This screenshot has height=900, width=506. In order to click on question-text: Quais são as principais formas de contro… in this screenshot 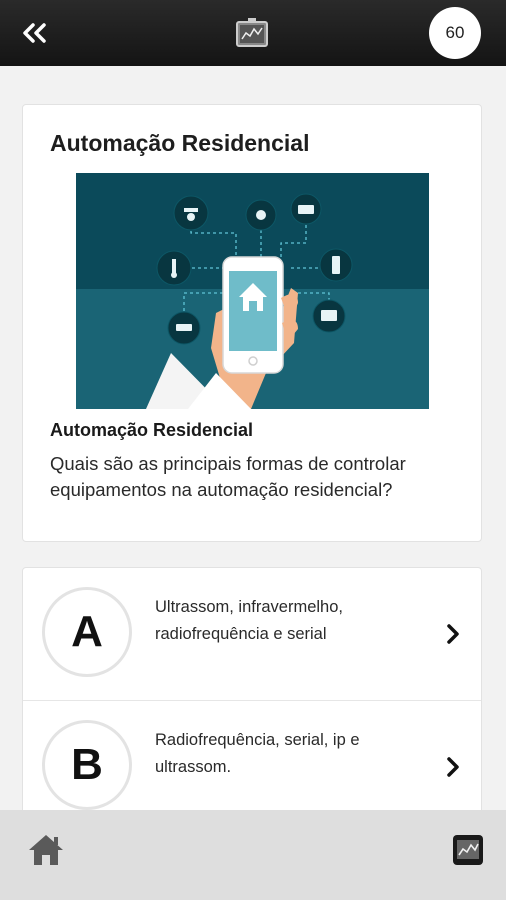, I will do `click(228, 476)`.